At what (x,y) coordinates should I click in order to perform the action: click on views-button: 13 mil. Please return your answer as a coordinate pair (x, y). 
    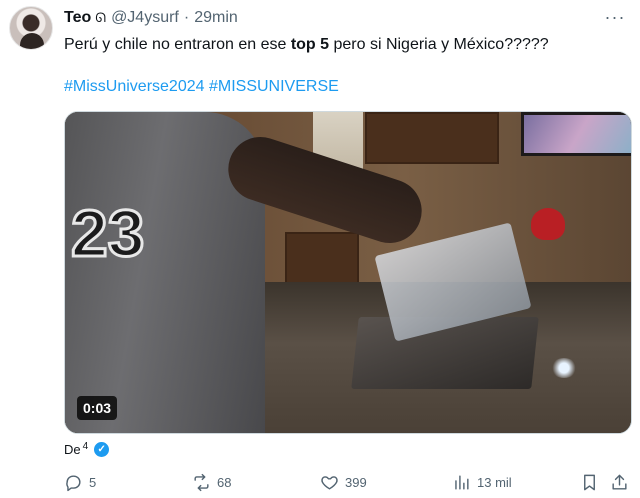
    Looking at the image, I should click on (482, 482).